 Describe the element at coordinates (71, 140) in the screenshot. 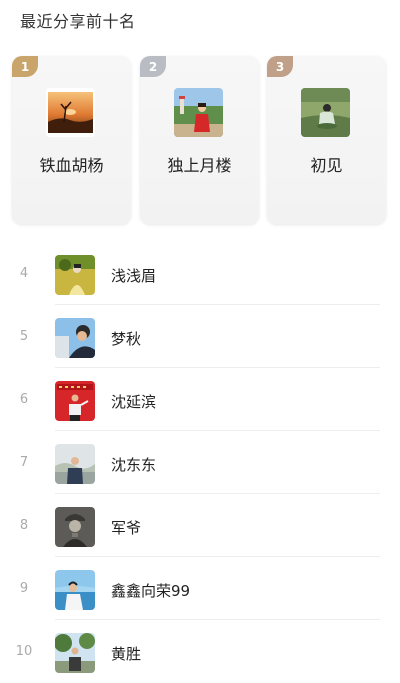

I see `top-card-1: 1 铁血胡杨` at that location.